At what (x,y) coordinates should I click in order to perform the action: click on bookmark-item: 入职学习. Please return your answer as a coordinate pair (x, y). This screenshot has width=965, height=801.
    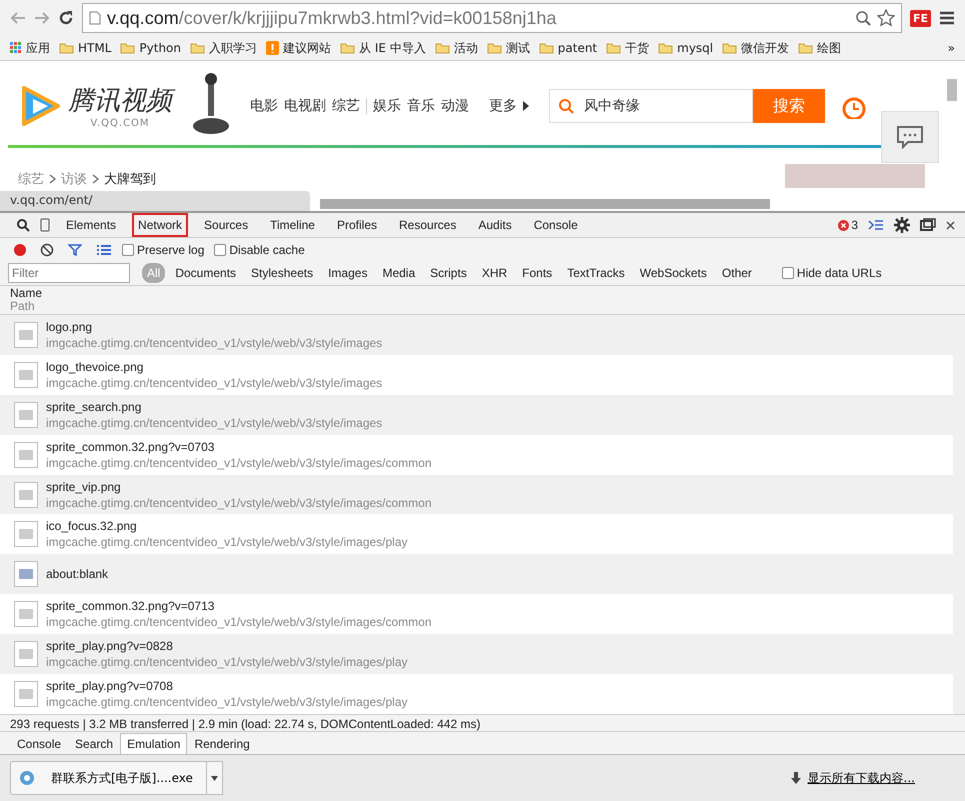
    Looking at the image, I should click on (224, 48).